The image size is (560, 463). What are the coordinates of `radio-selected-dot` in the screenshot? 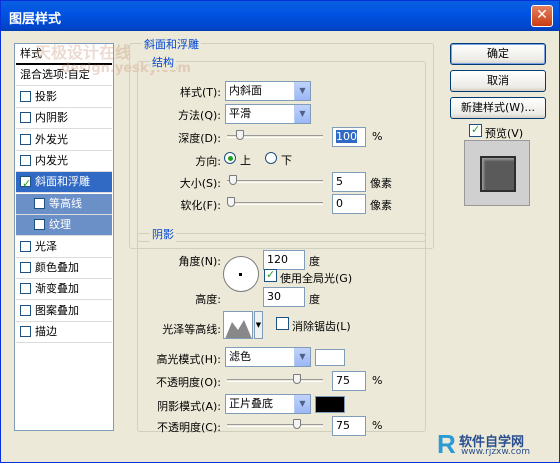 It's located at (230, 158).